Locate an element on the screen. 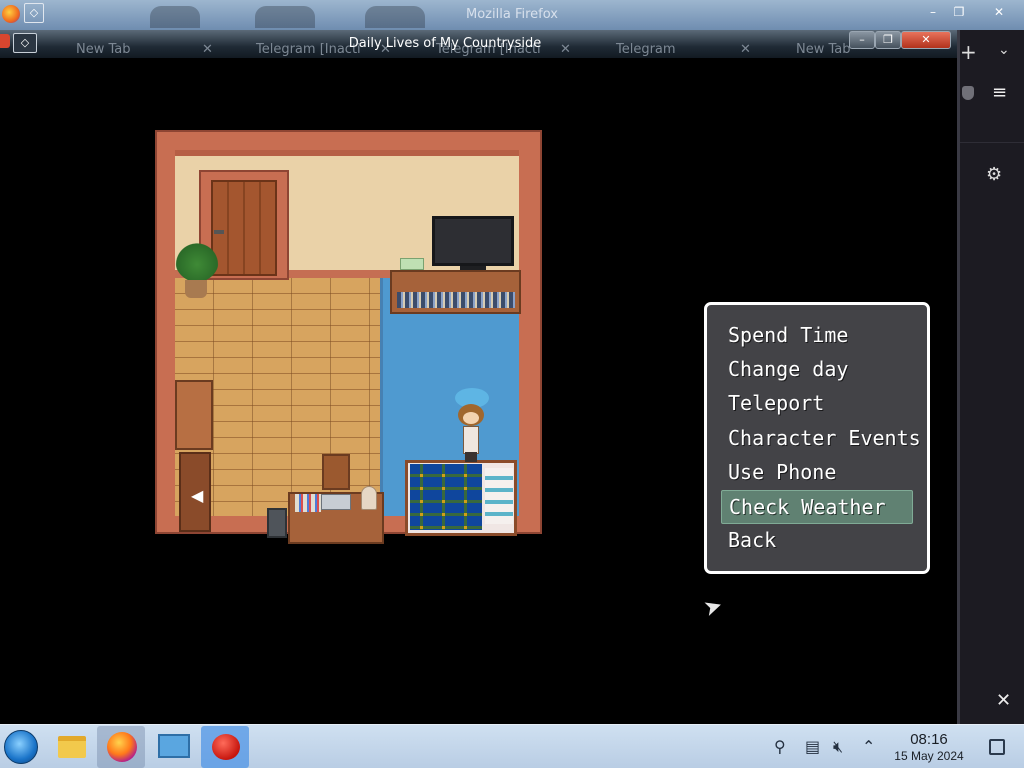 The height and width of the screenshot is (768, 1024). firefox-titlebar: ◇ Mozilla Firefox – ❐ ✕ is located at coordinates (512, 15).